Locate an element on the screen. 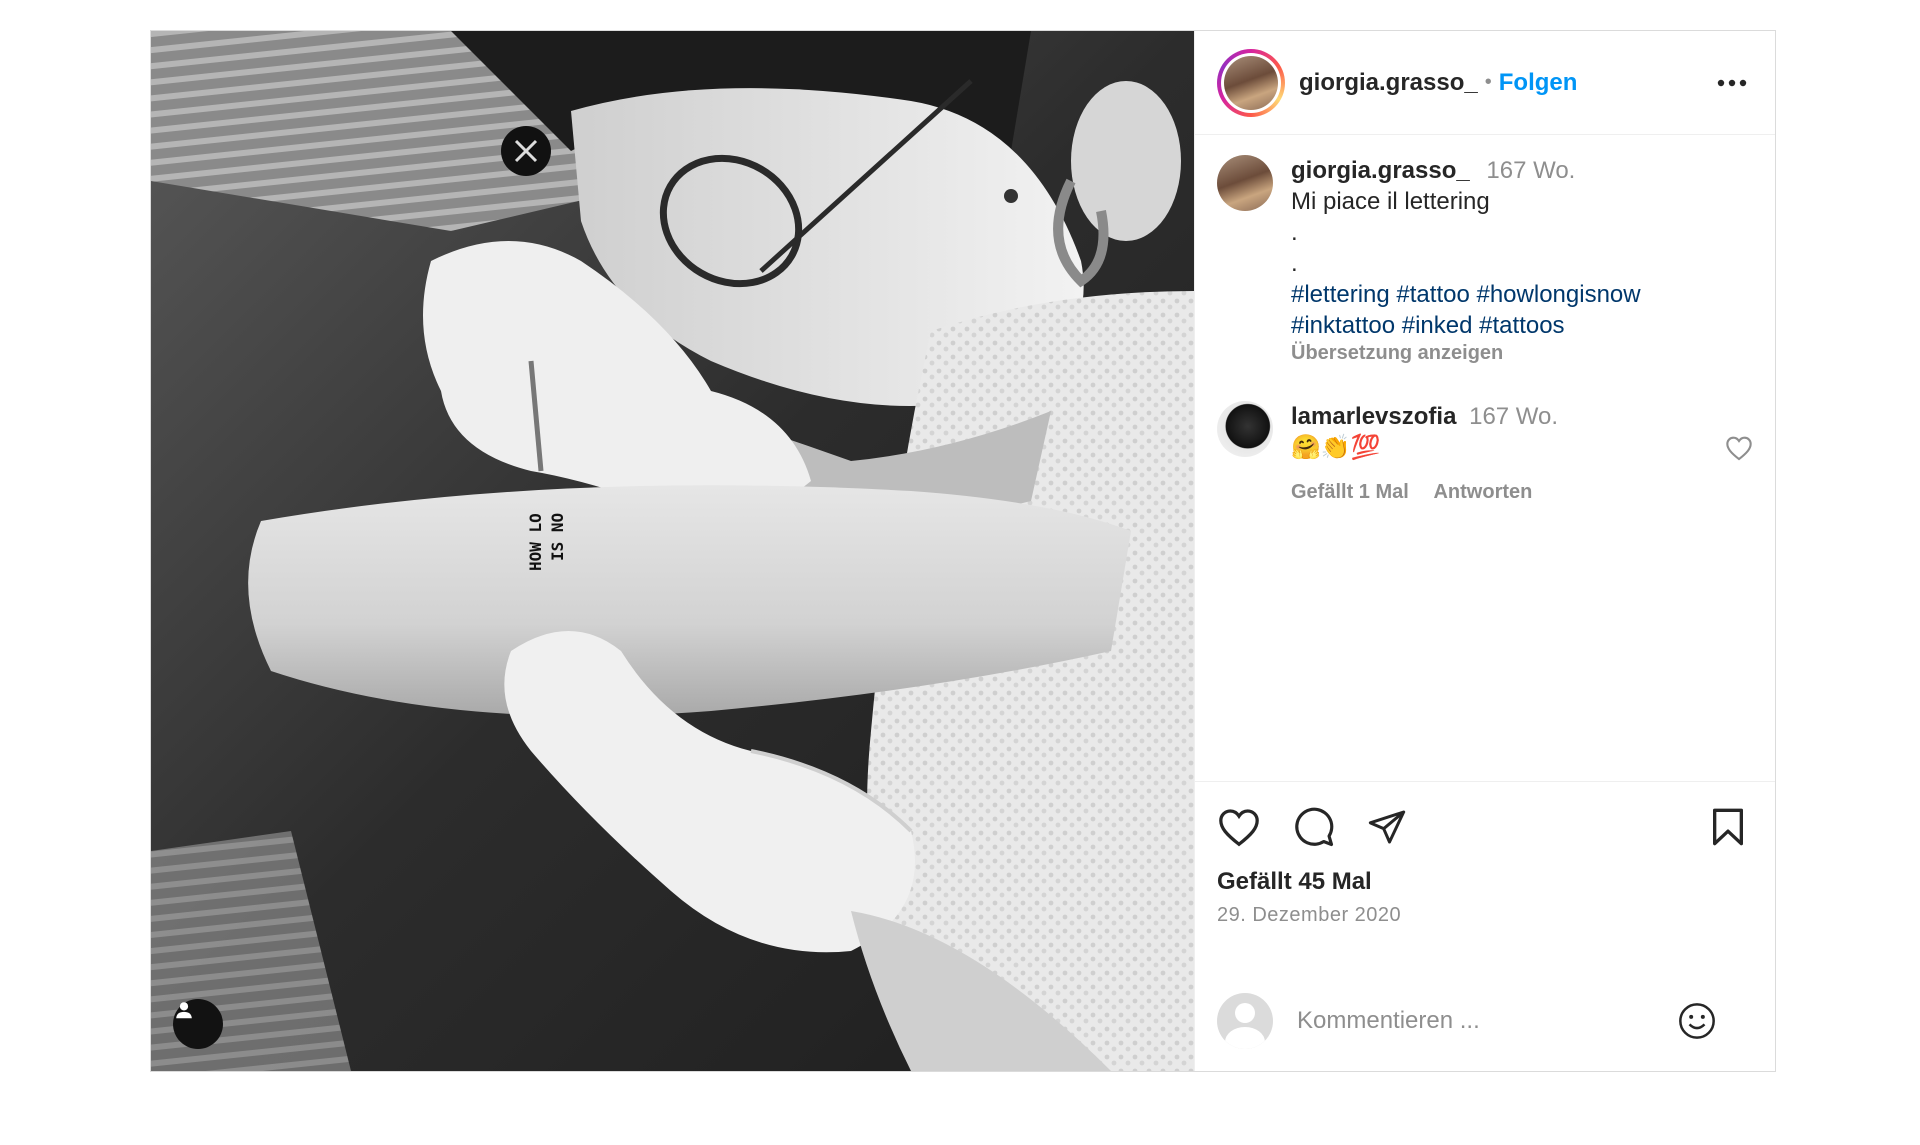 This screenshot has height=1145, width=1920. comment-input is located at coordinates (1486, 1021).